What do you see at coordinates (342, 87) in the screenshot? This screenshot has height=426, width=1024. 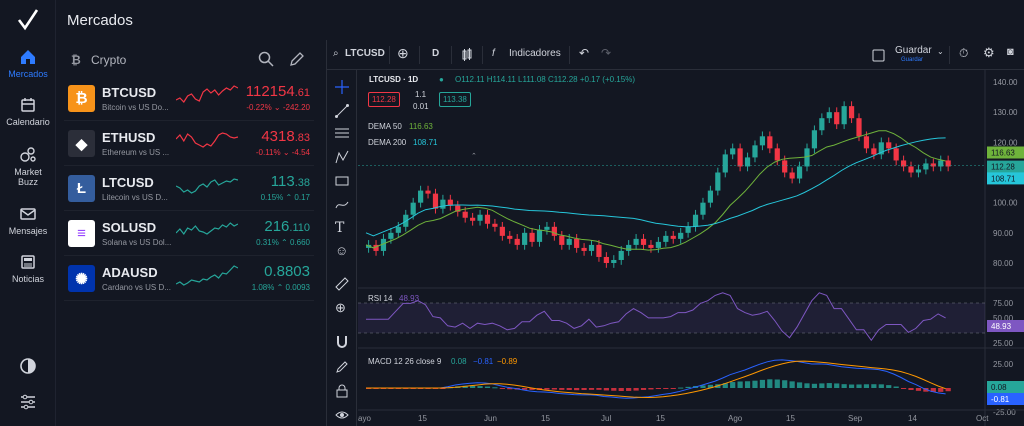 I see `crosshair-icon` at bounding box center [342, 87].